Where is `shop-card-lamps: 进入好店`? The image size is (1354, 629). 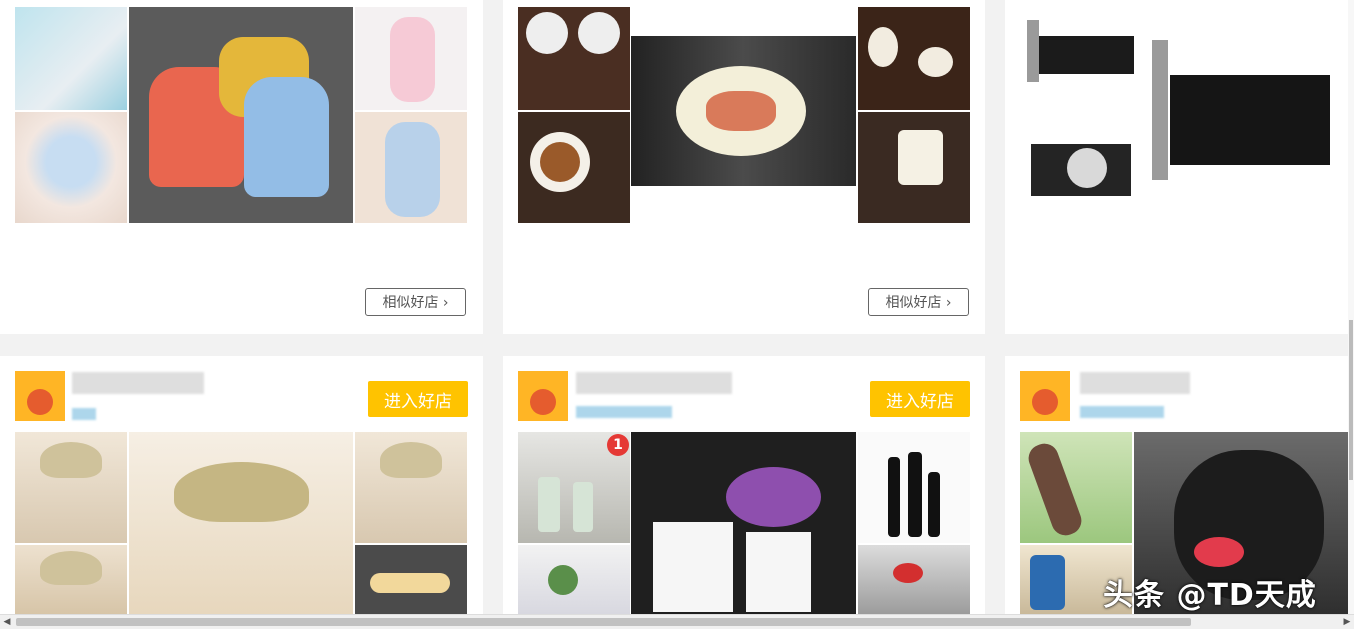 shop-card-lamps: 进入好店 is located at coordinates (241, 485).